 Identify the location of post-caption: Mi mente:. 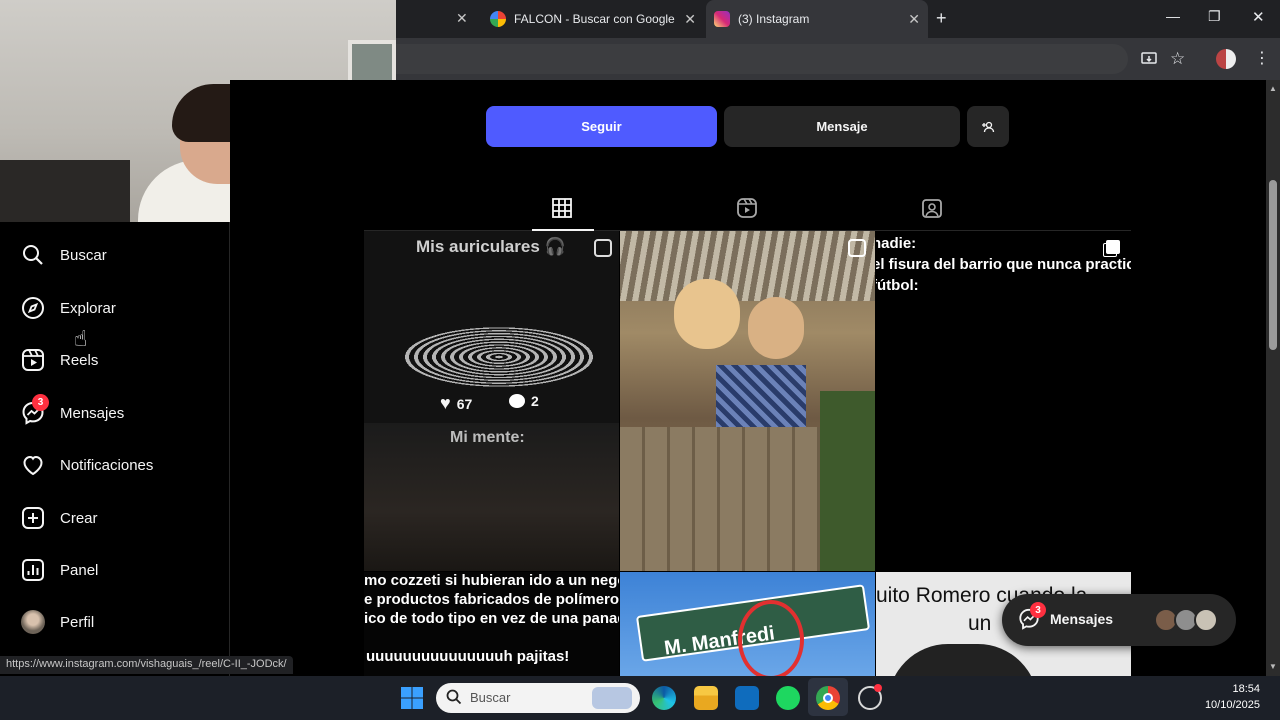
(487, 437).